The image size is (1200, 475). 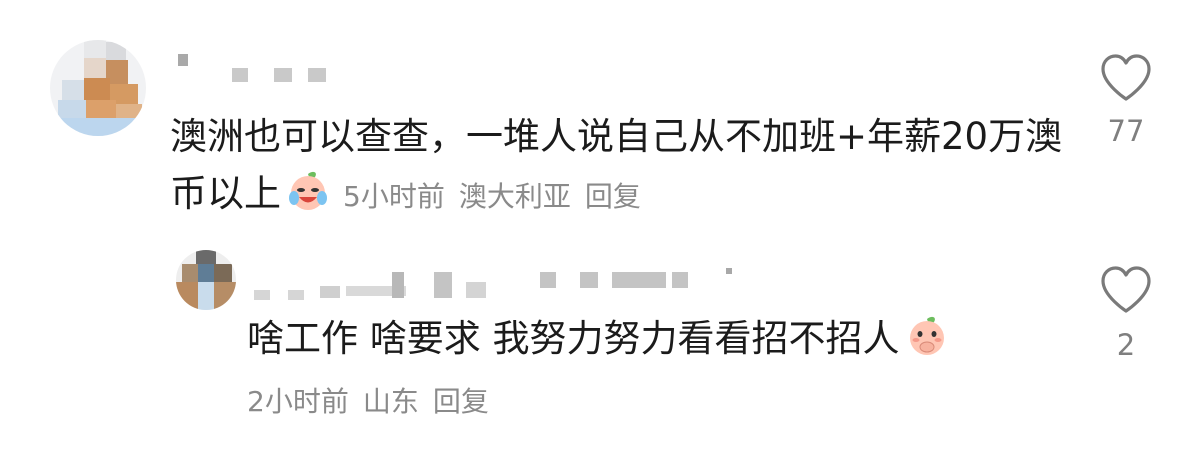 I want to click on crying-laughing-peach-emoji, so click(x=308, y=191).